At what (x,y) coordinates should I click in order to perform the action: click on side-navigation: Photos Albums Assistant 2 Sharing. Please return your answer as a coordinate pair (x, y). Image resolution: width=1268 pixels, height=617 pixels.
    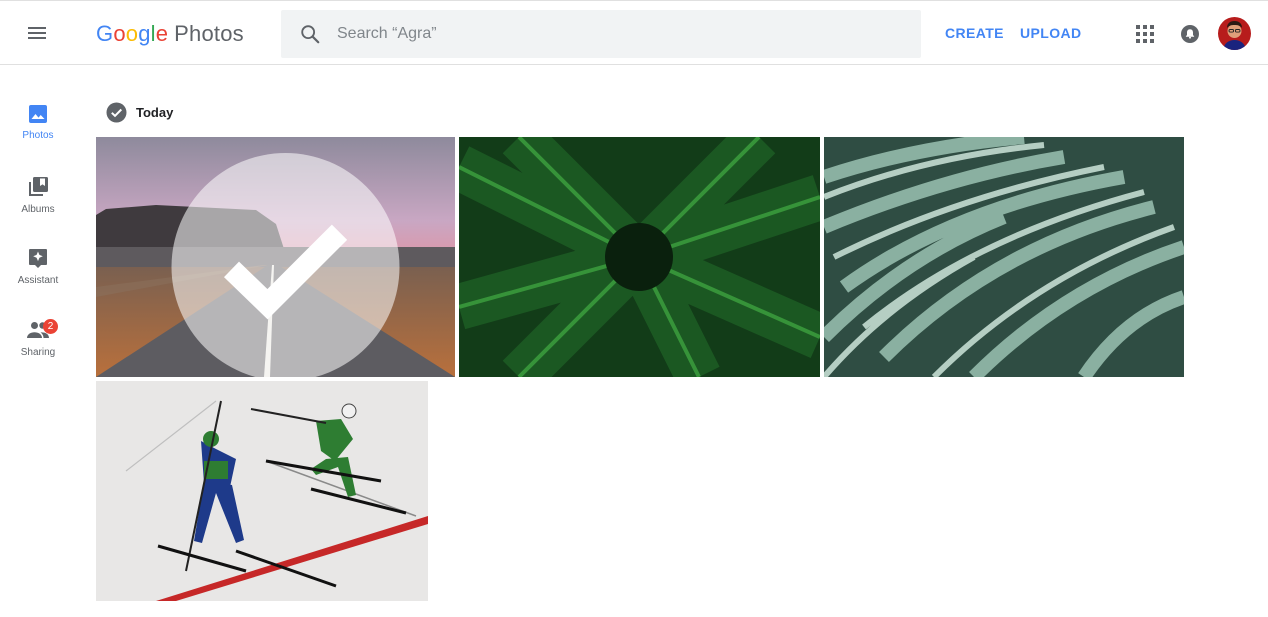
    Looking at the image, I should click on (38, 341).